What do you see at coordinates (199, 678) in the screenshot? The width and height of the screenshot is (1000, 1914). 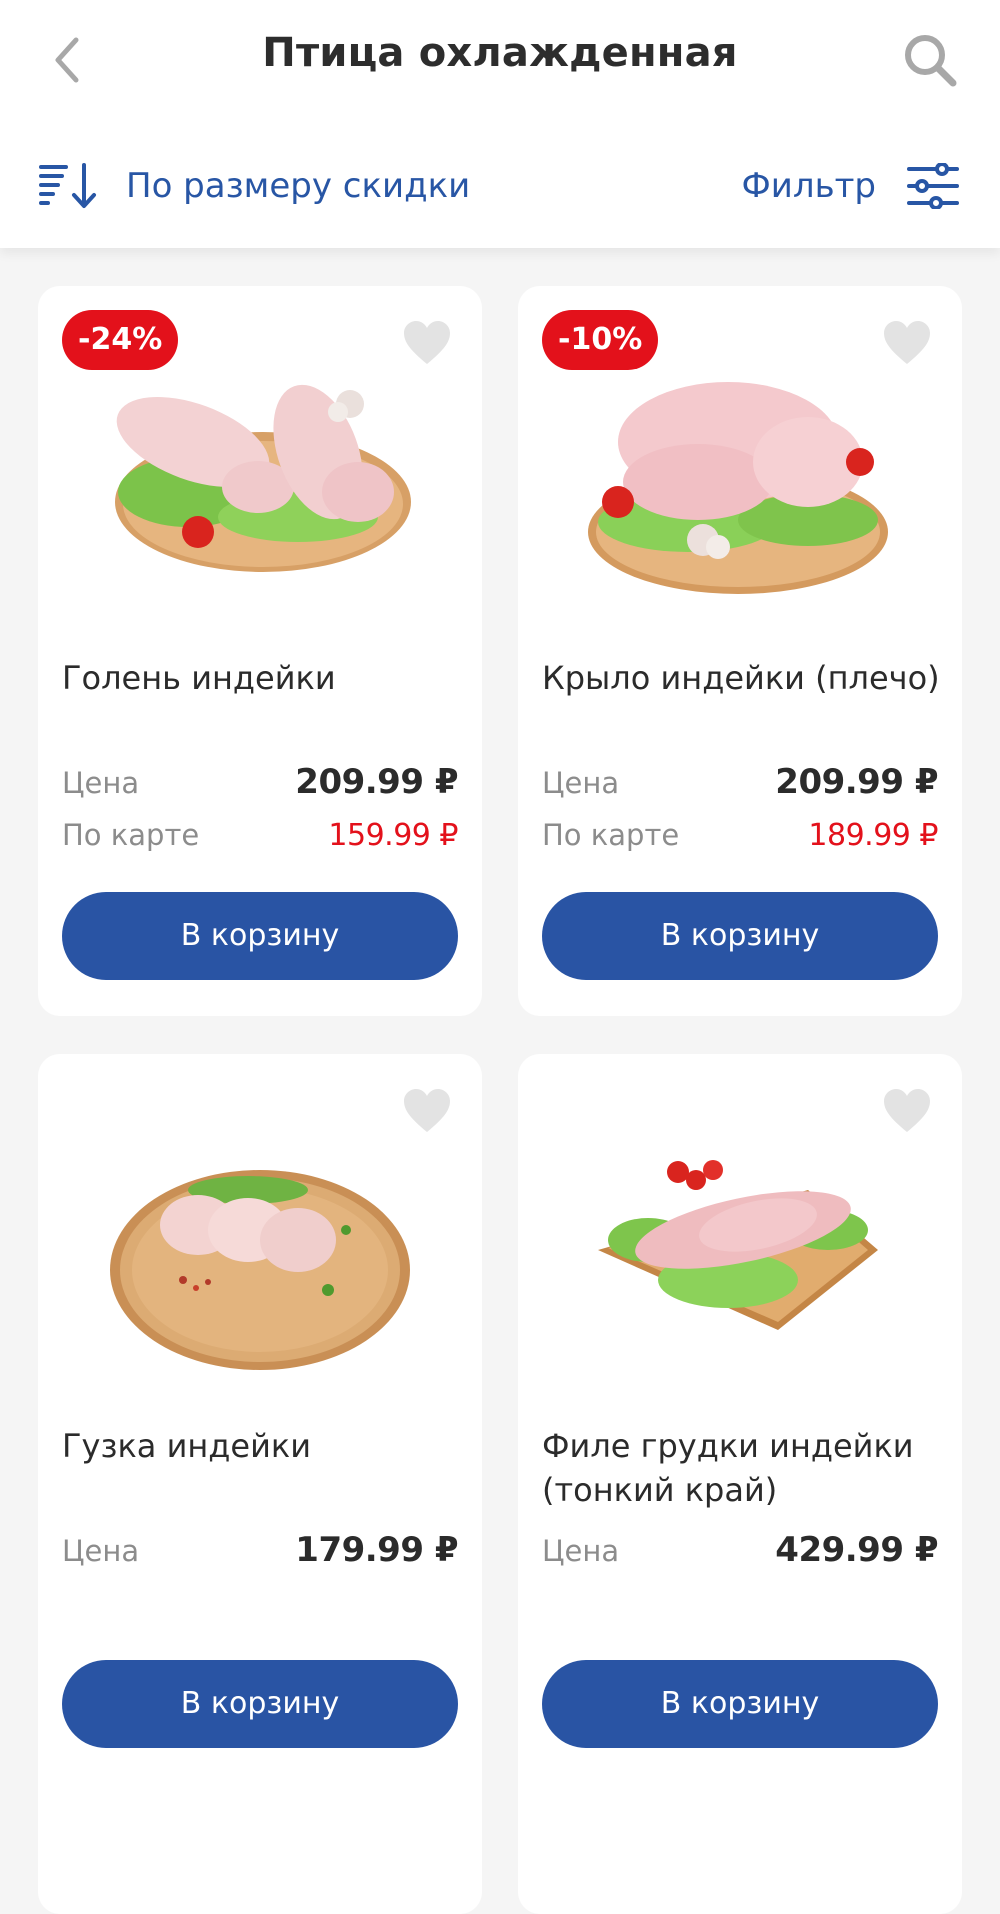 I see `product-name: Голень индейки` at bounding box center [199, 678].